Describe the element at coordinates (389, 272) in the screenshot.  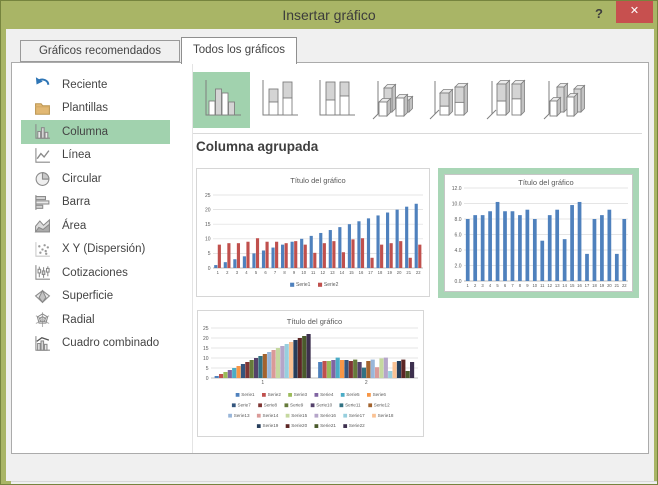
I see `svg-text: 19` at that location.